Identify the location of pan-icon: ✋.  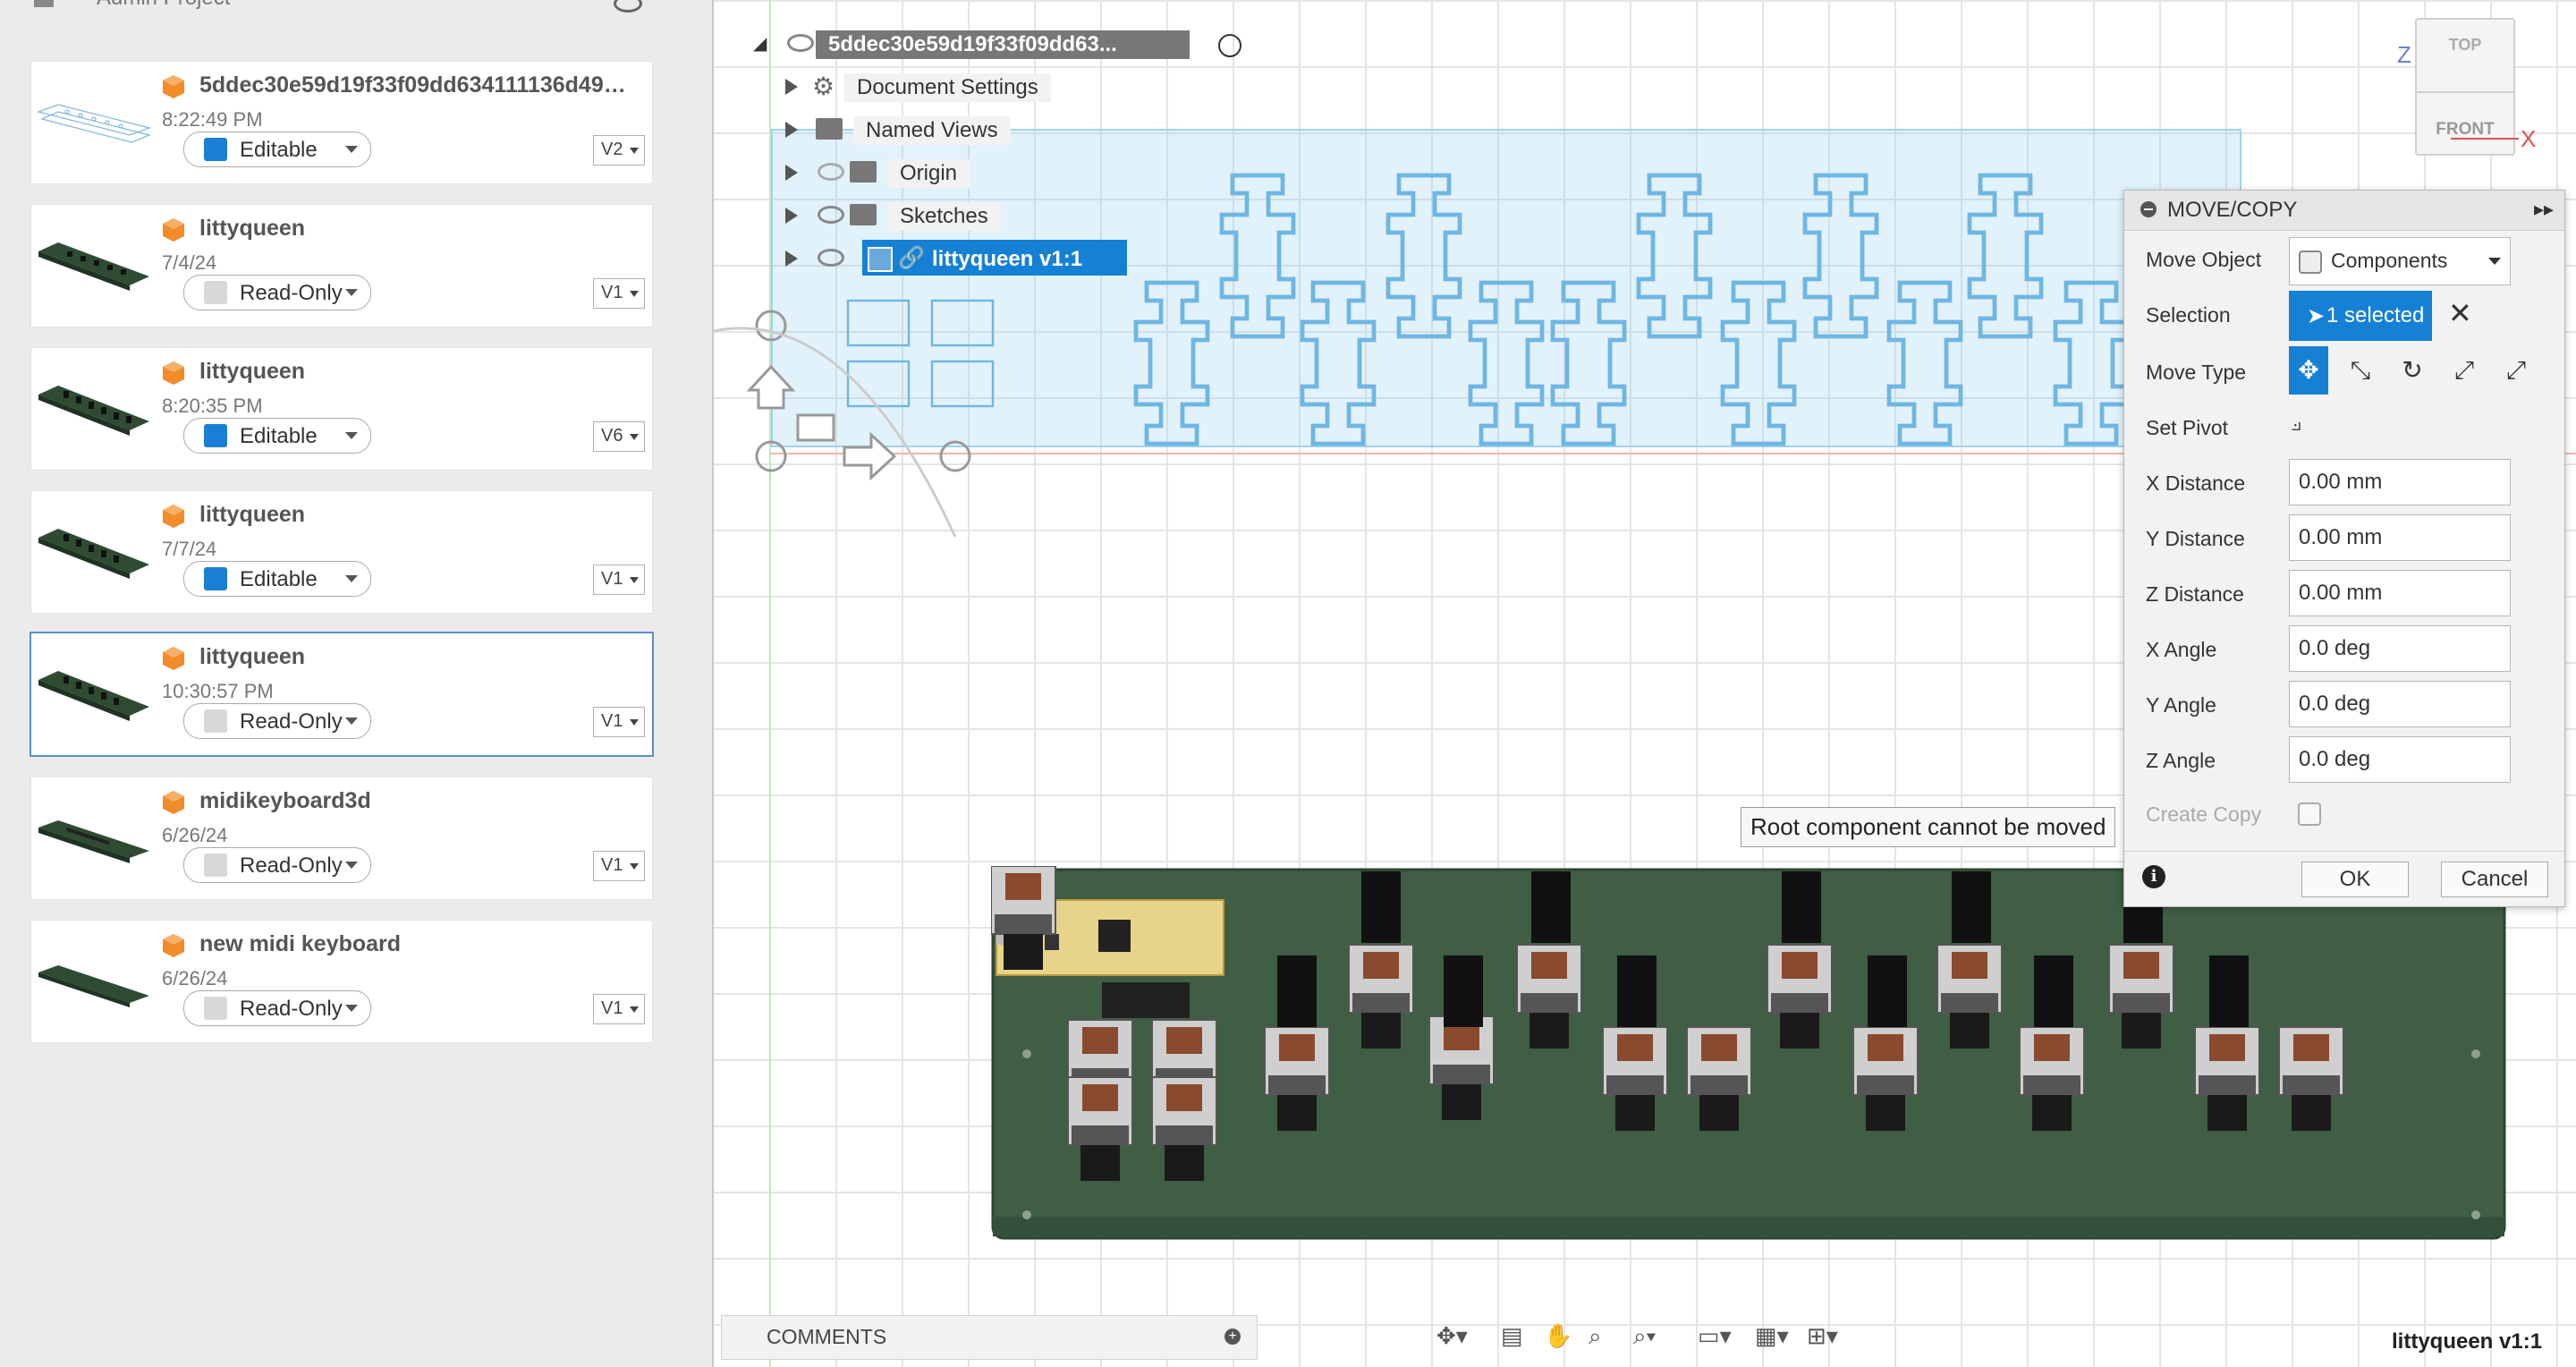
(1558, 1336).